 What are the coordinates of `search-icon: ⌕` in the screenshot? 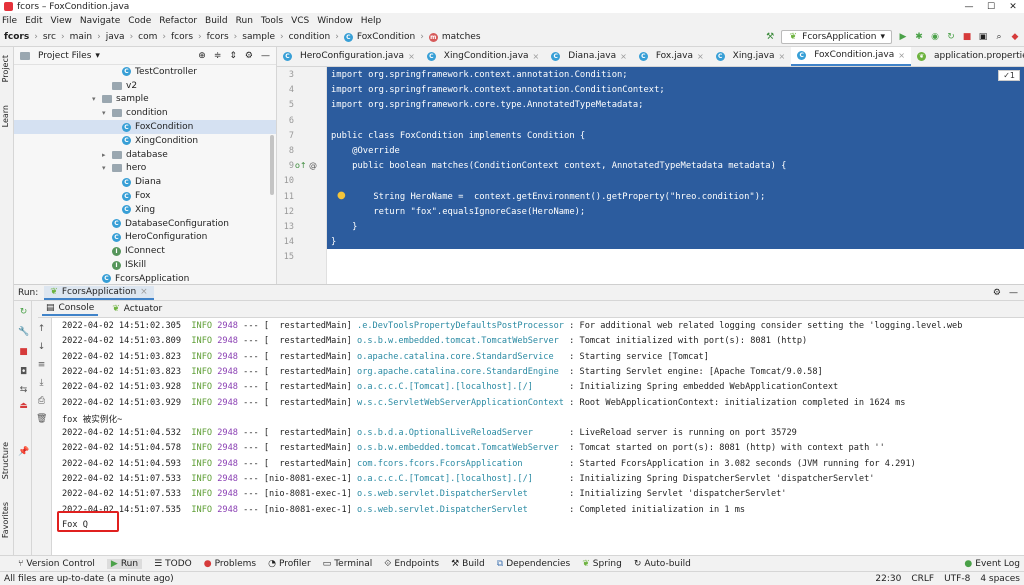 It's located at (999, 37).